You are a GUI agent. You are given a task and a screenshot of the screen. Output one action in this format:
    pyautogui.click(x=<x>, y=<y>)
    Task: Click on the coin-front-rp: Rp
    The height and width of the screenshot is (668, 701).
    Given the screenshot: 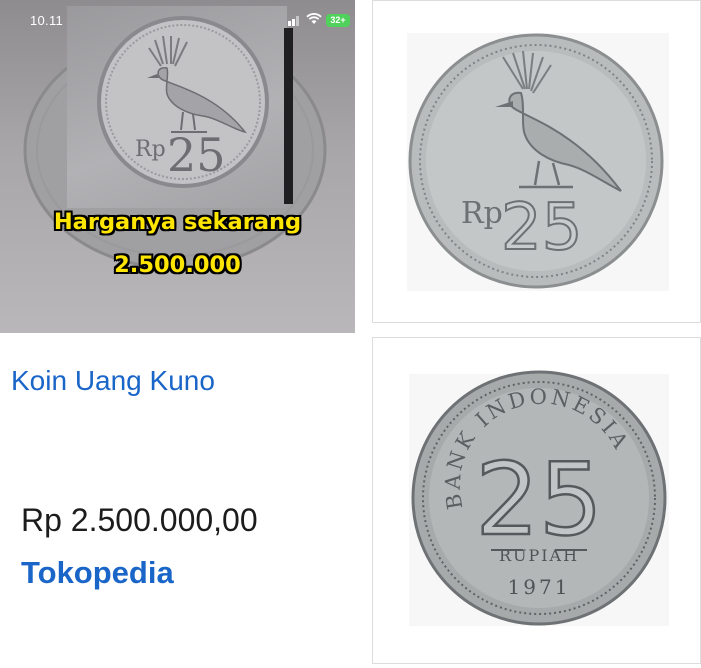 What is the action you would take?
    pyautogui.click(x=482, y=213)
    